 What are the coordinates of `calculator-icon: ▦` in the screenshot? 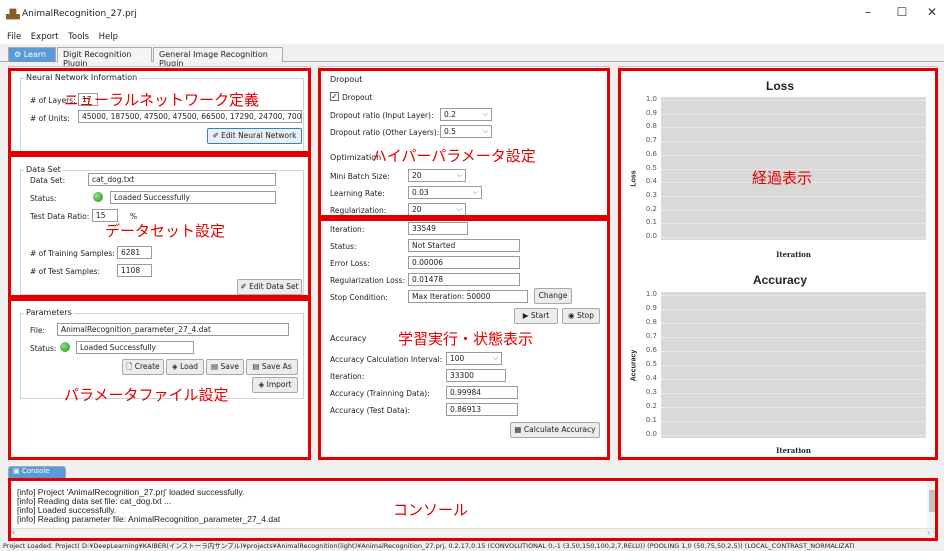 It's located at (518, 429).